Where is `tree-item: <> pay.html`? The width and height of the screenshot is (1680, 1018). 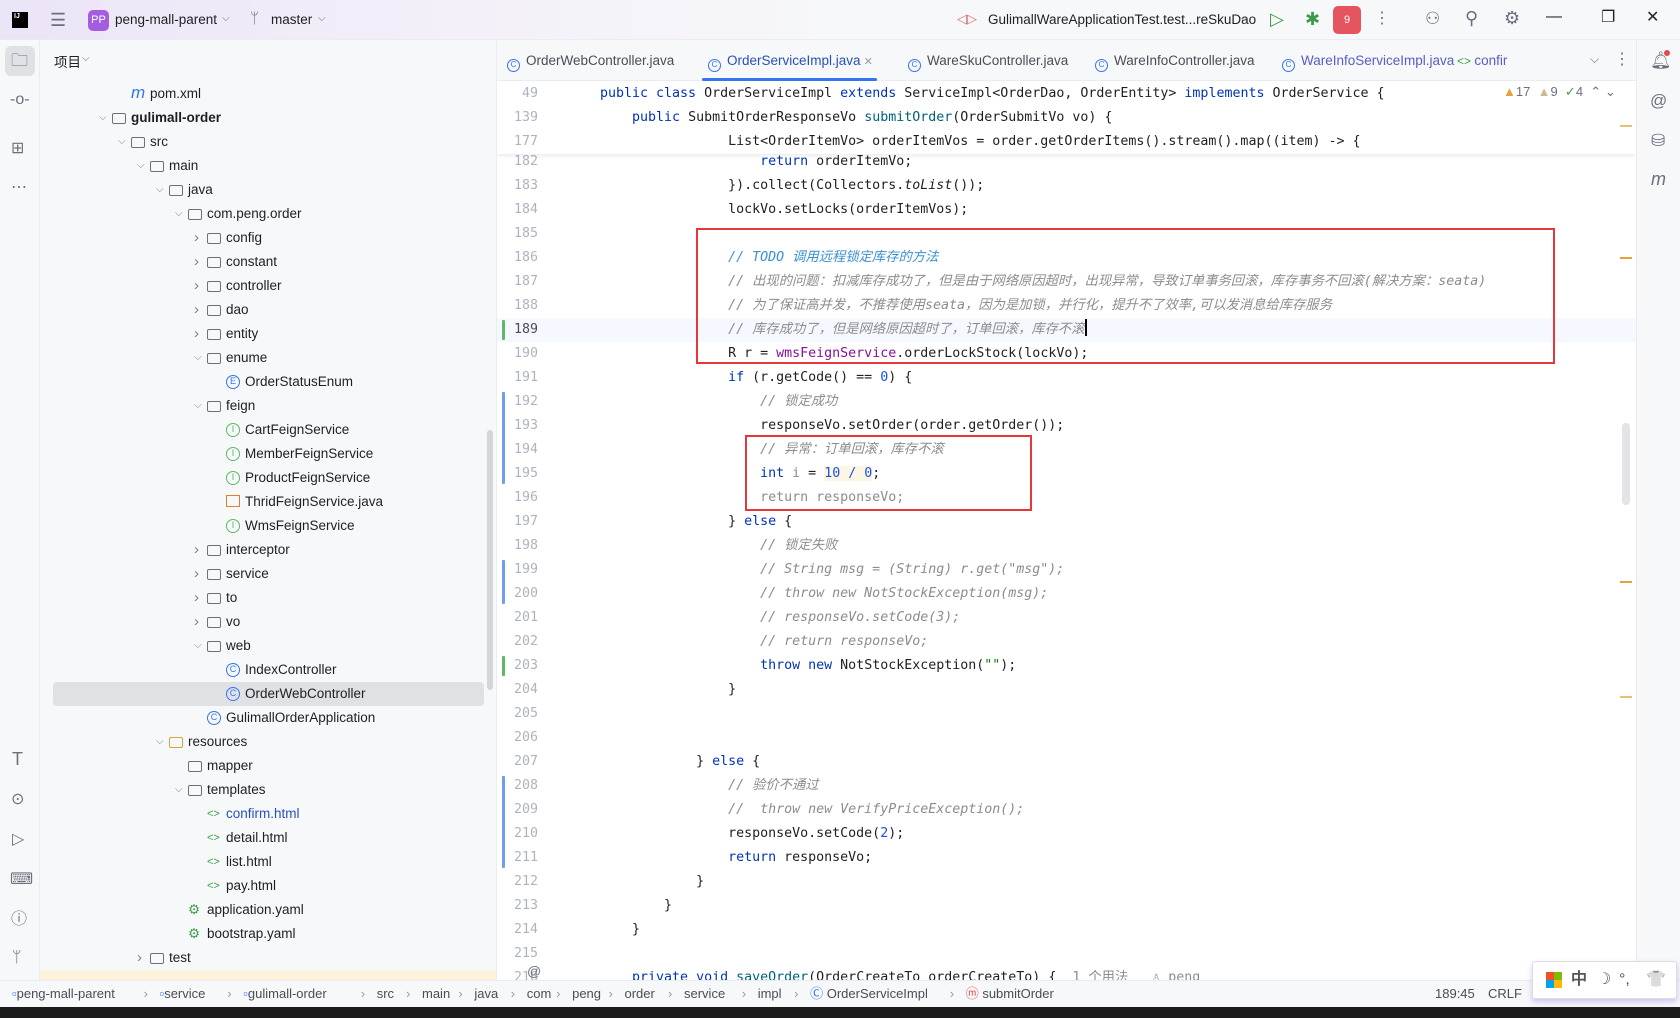 tree-item: <> pay.html is located at coordinates (268, 886).